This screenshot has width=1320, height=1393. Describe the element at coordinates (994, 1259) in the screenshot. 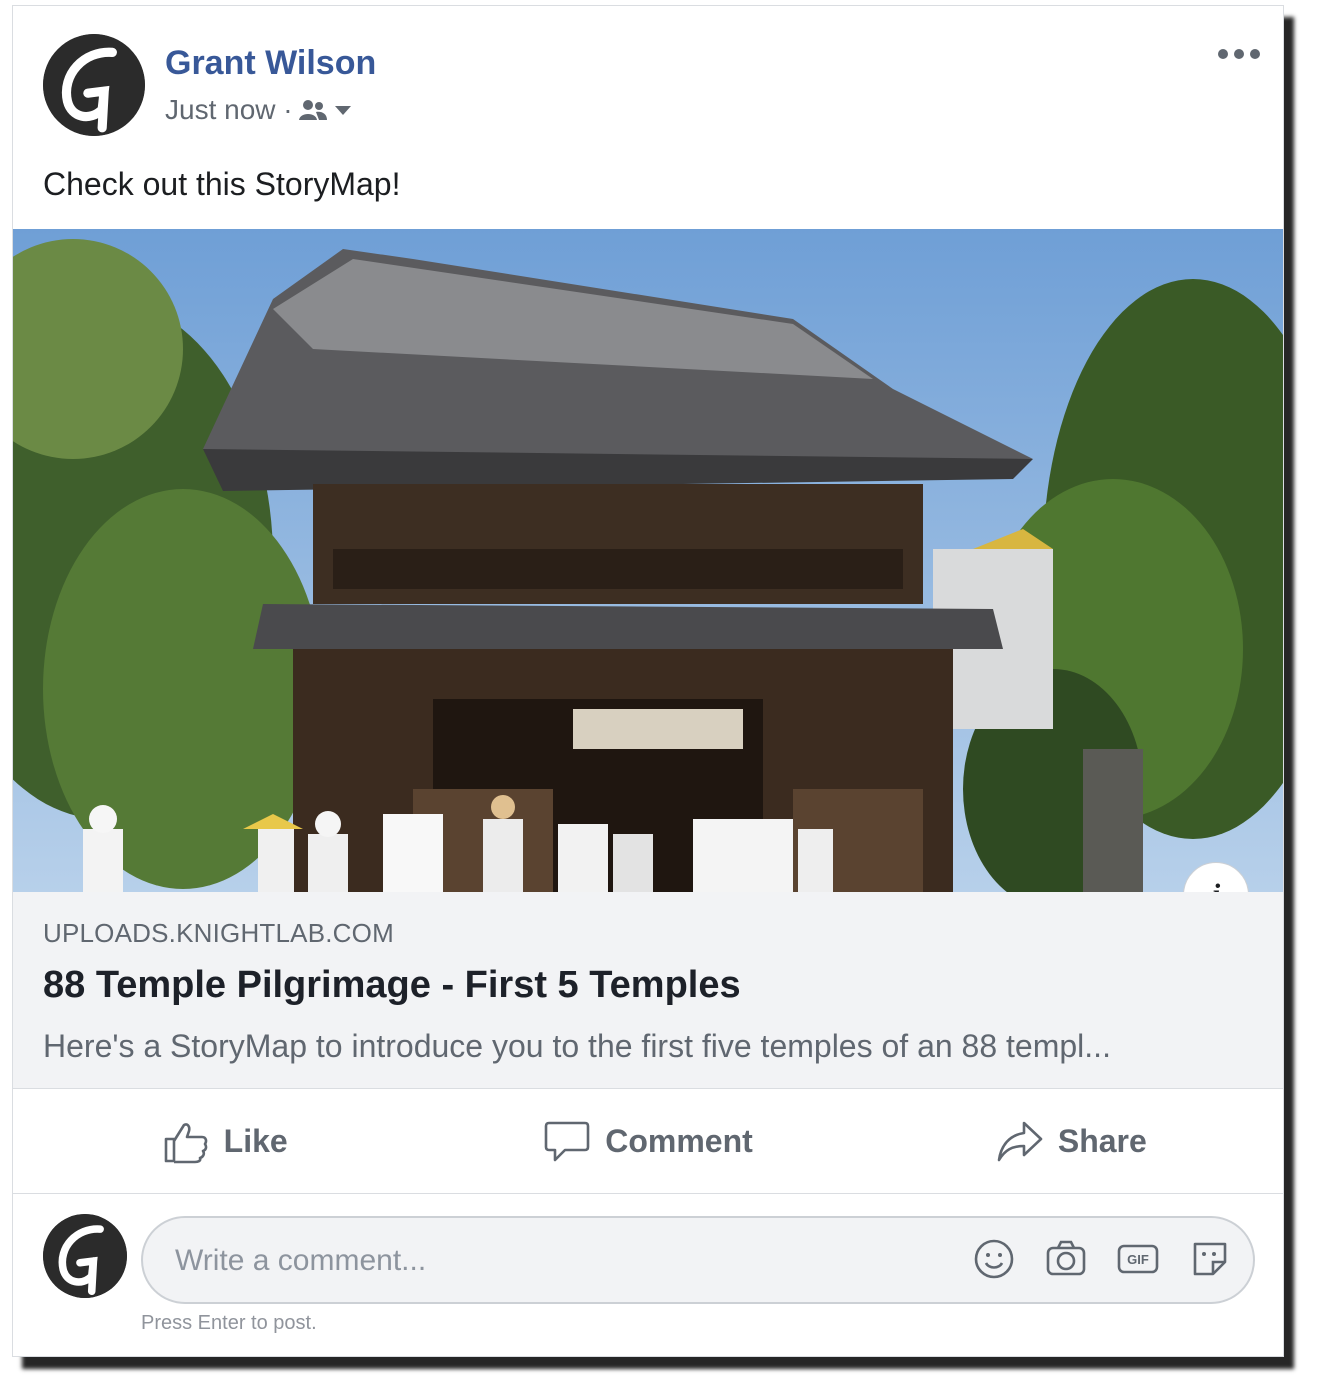

I see `emoji-icon` at that location.